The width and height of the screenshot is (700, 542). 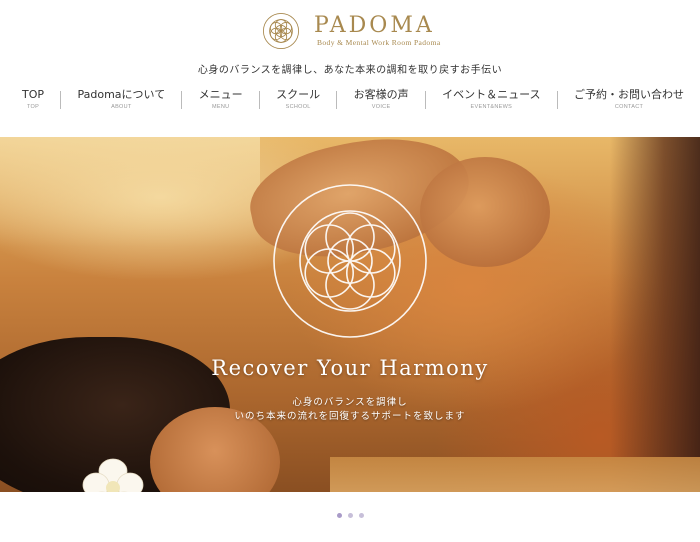 What do you see at coordinates (220, 94) in the screenshot?
I see `nav-label: メニュー` at bounding box center [220, 94].